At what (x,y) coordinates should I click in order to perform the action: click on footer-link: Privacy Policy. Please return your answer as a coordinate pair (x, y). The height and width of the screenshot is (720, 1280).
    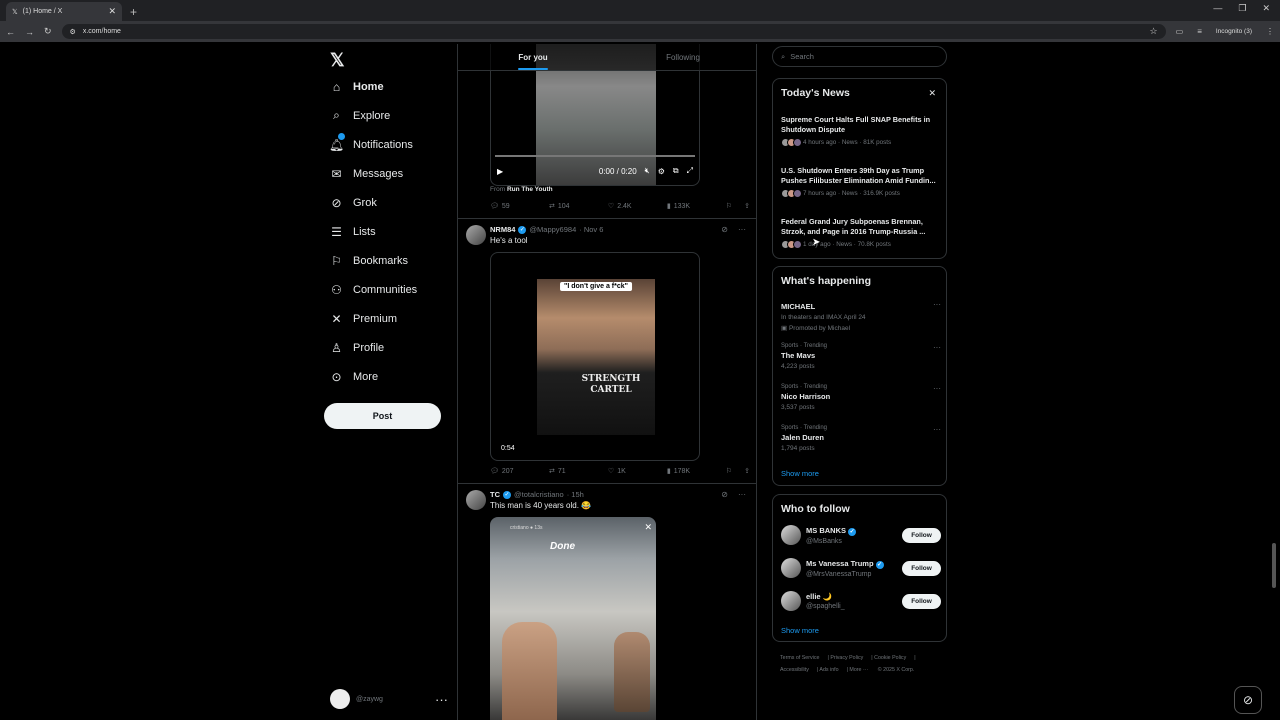
    Looking at the image, I should click on (846, 658).